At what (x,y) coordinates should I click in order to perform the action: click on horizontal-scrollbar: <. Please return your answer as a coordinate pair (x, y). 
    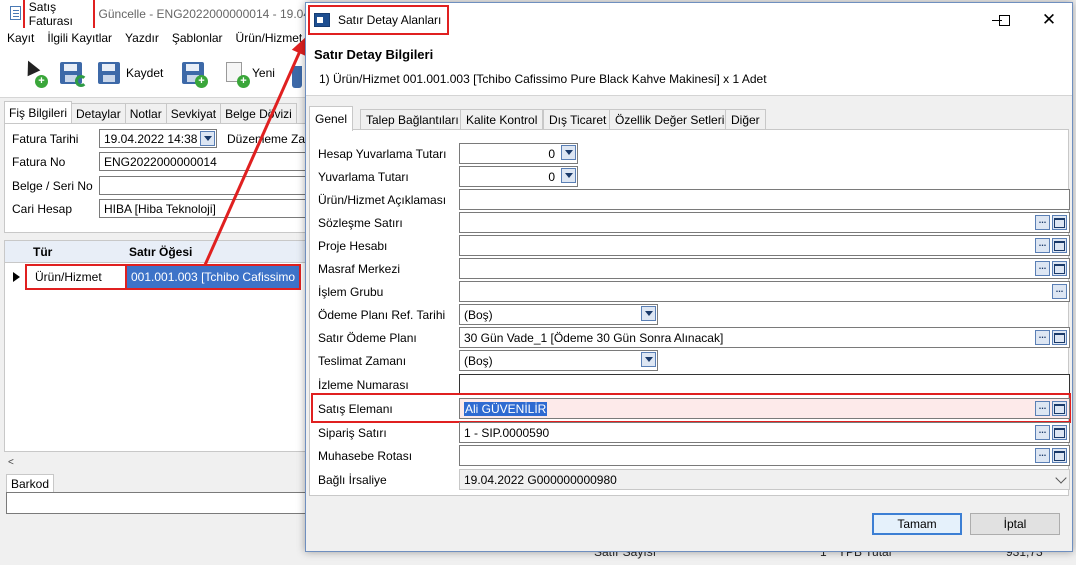
    Looking at the image, I should click on (157, 462).